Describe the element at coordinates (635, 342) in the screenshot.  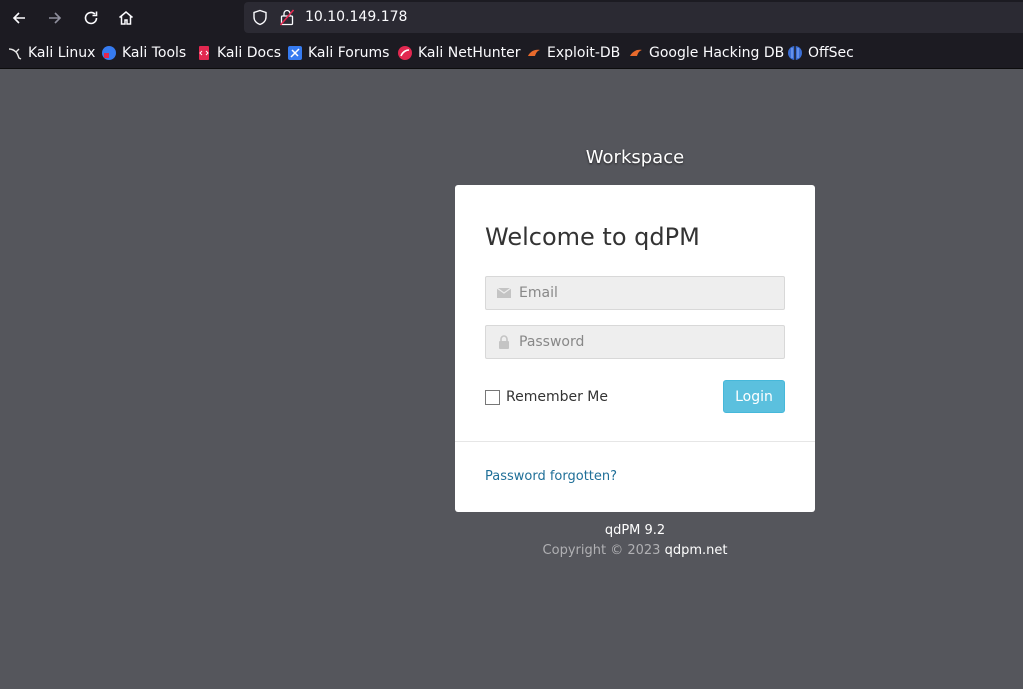
I see `password-field: Password` at that location.